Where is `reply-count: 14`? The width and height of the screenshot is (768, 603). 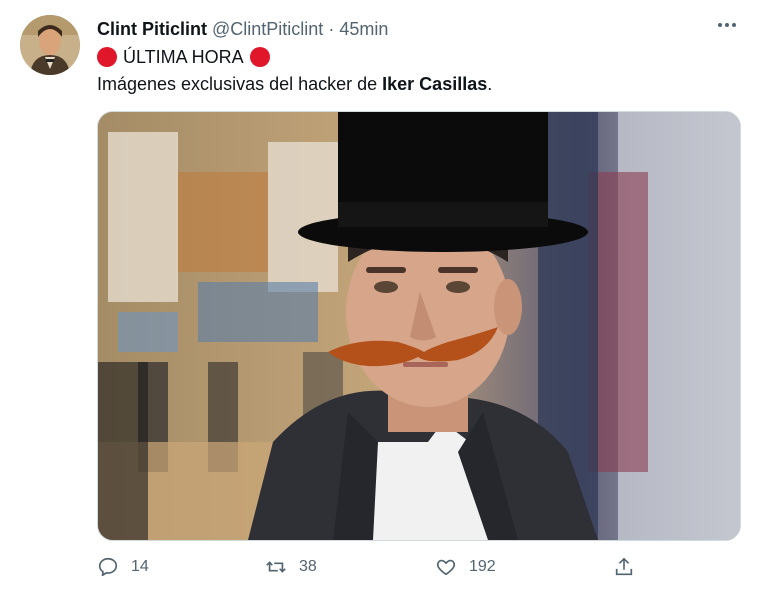
reply-count: 14 is located at coordinates (140, 566).